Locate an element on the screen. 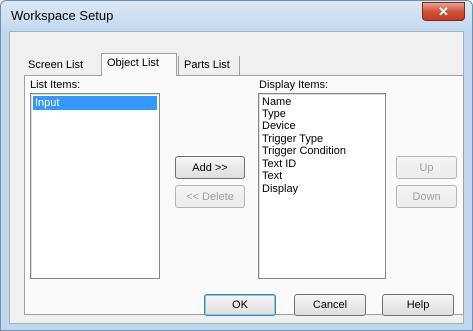 The width and height of the screenshot is (473, 331). tab-object-list-label: Object List is located at coordinates (133, 63).